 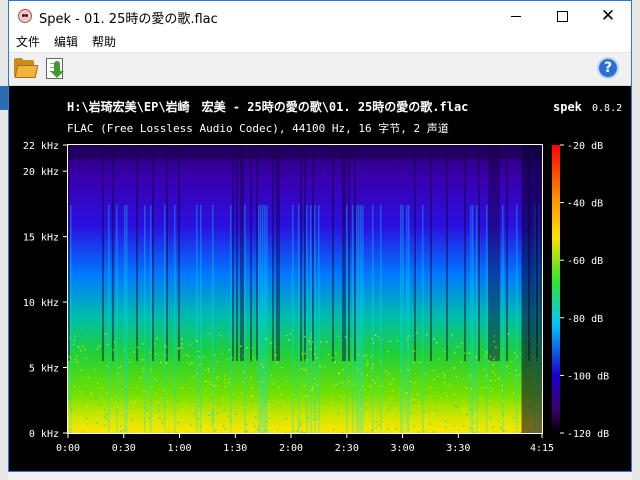 What do you see at coordinates (44, 434) in the screenshot?
I see `freq-tick-label: 0 kHz` at bounding box center [44, 434].